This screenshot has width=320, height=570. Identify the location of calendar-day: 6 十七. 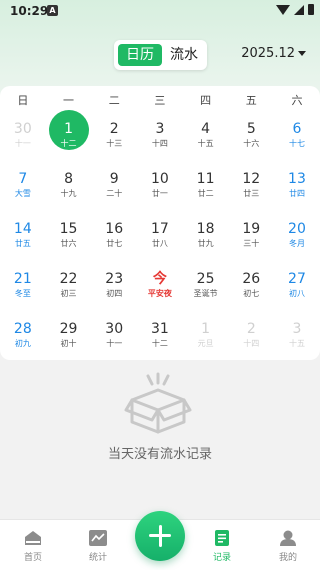
(297, 139).